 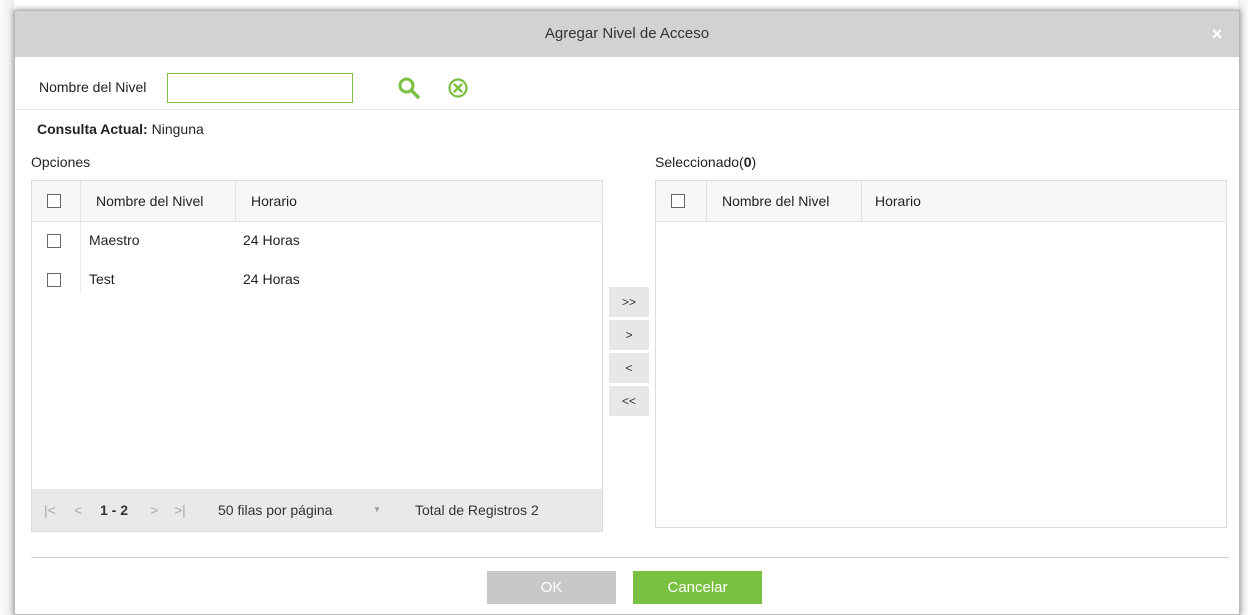 I want to click on selected-title-prefix: Seleccionado(, so click(x=699, y=162).